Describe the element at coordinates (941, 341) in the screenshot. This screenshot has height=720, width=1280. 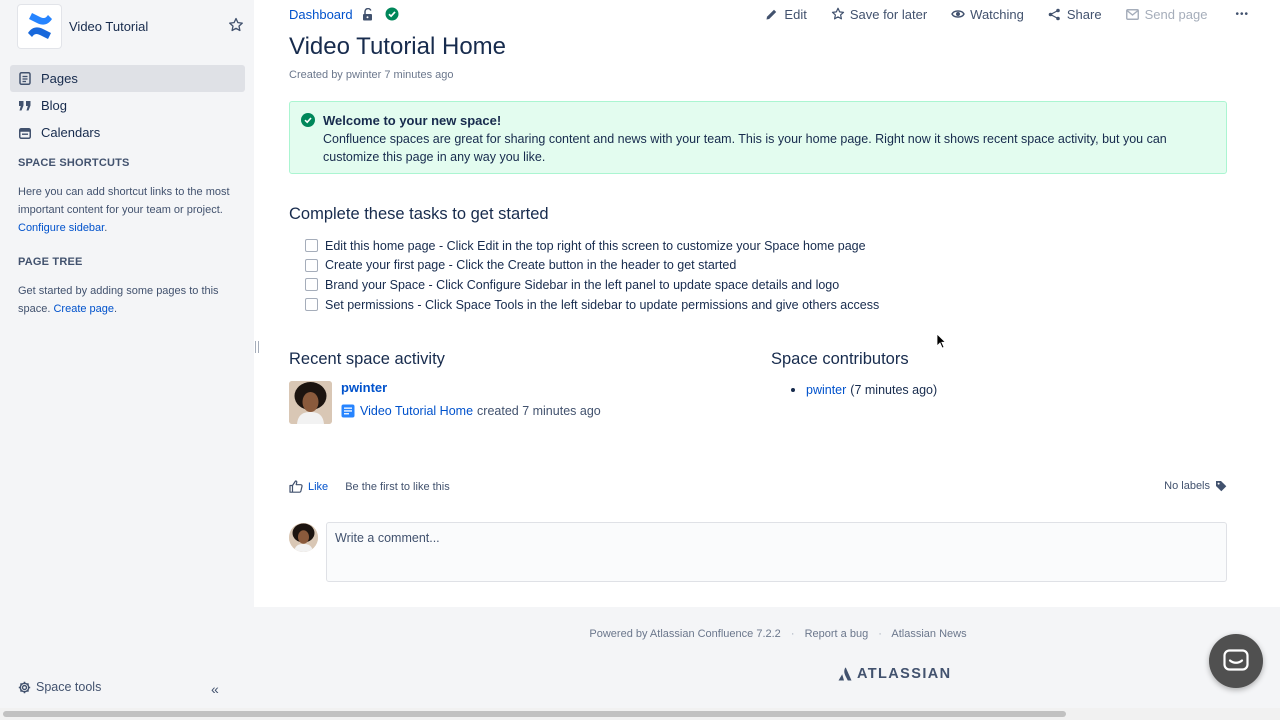
I see `mouse-cursor-icon` at that location.